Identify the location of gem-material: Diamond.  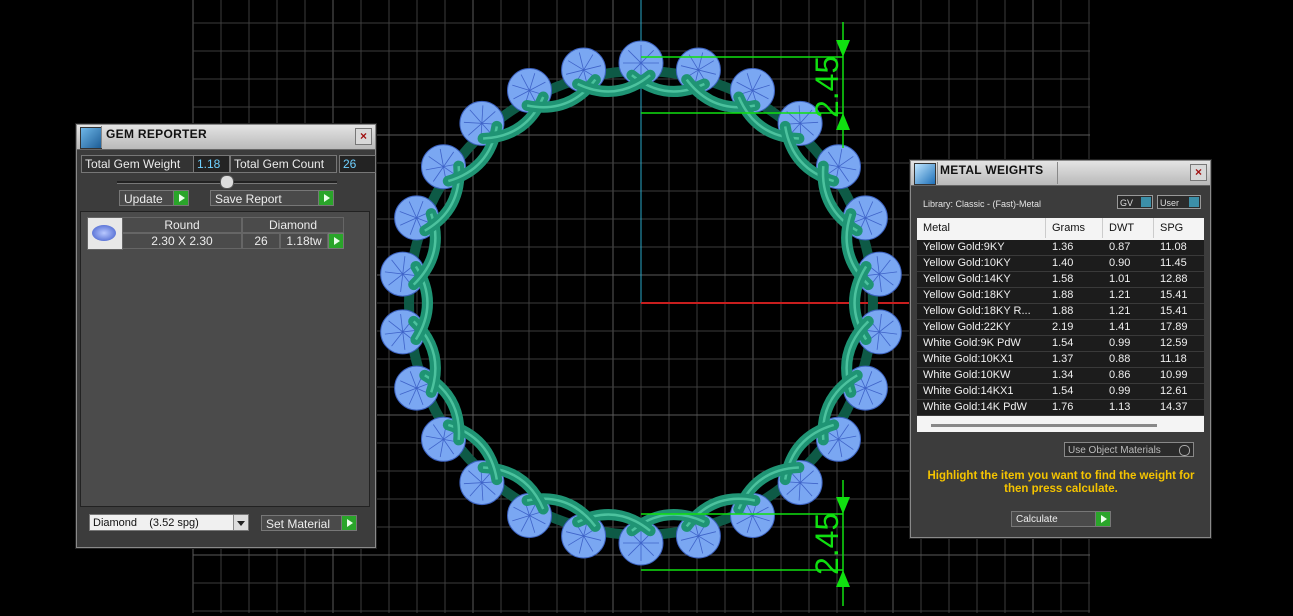
(293, 225).